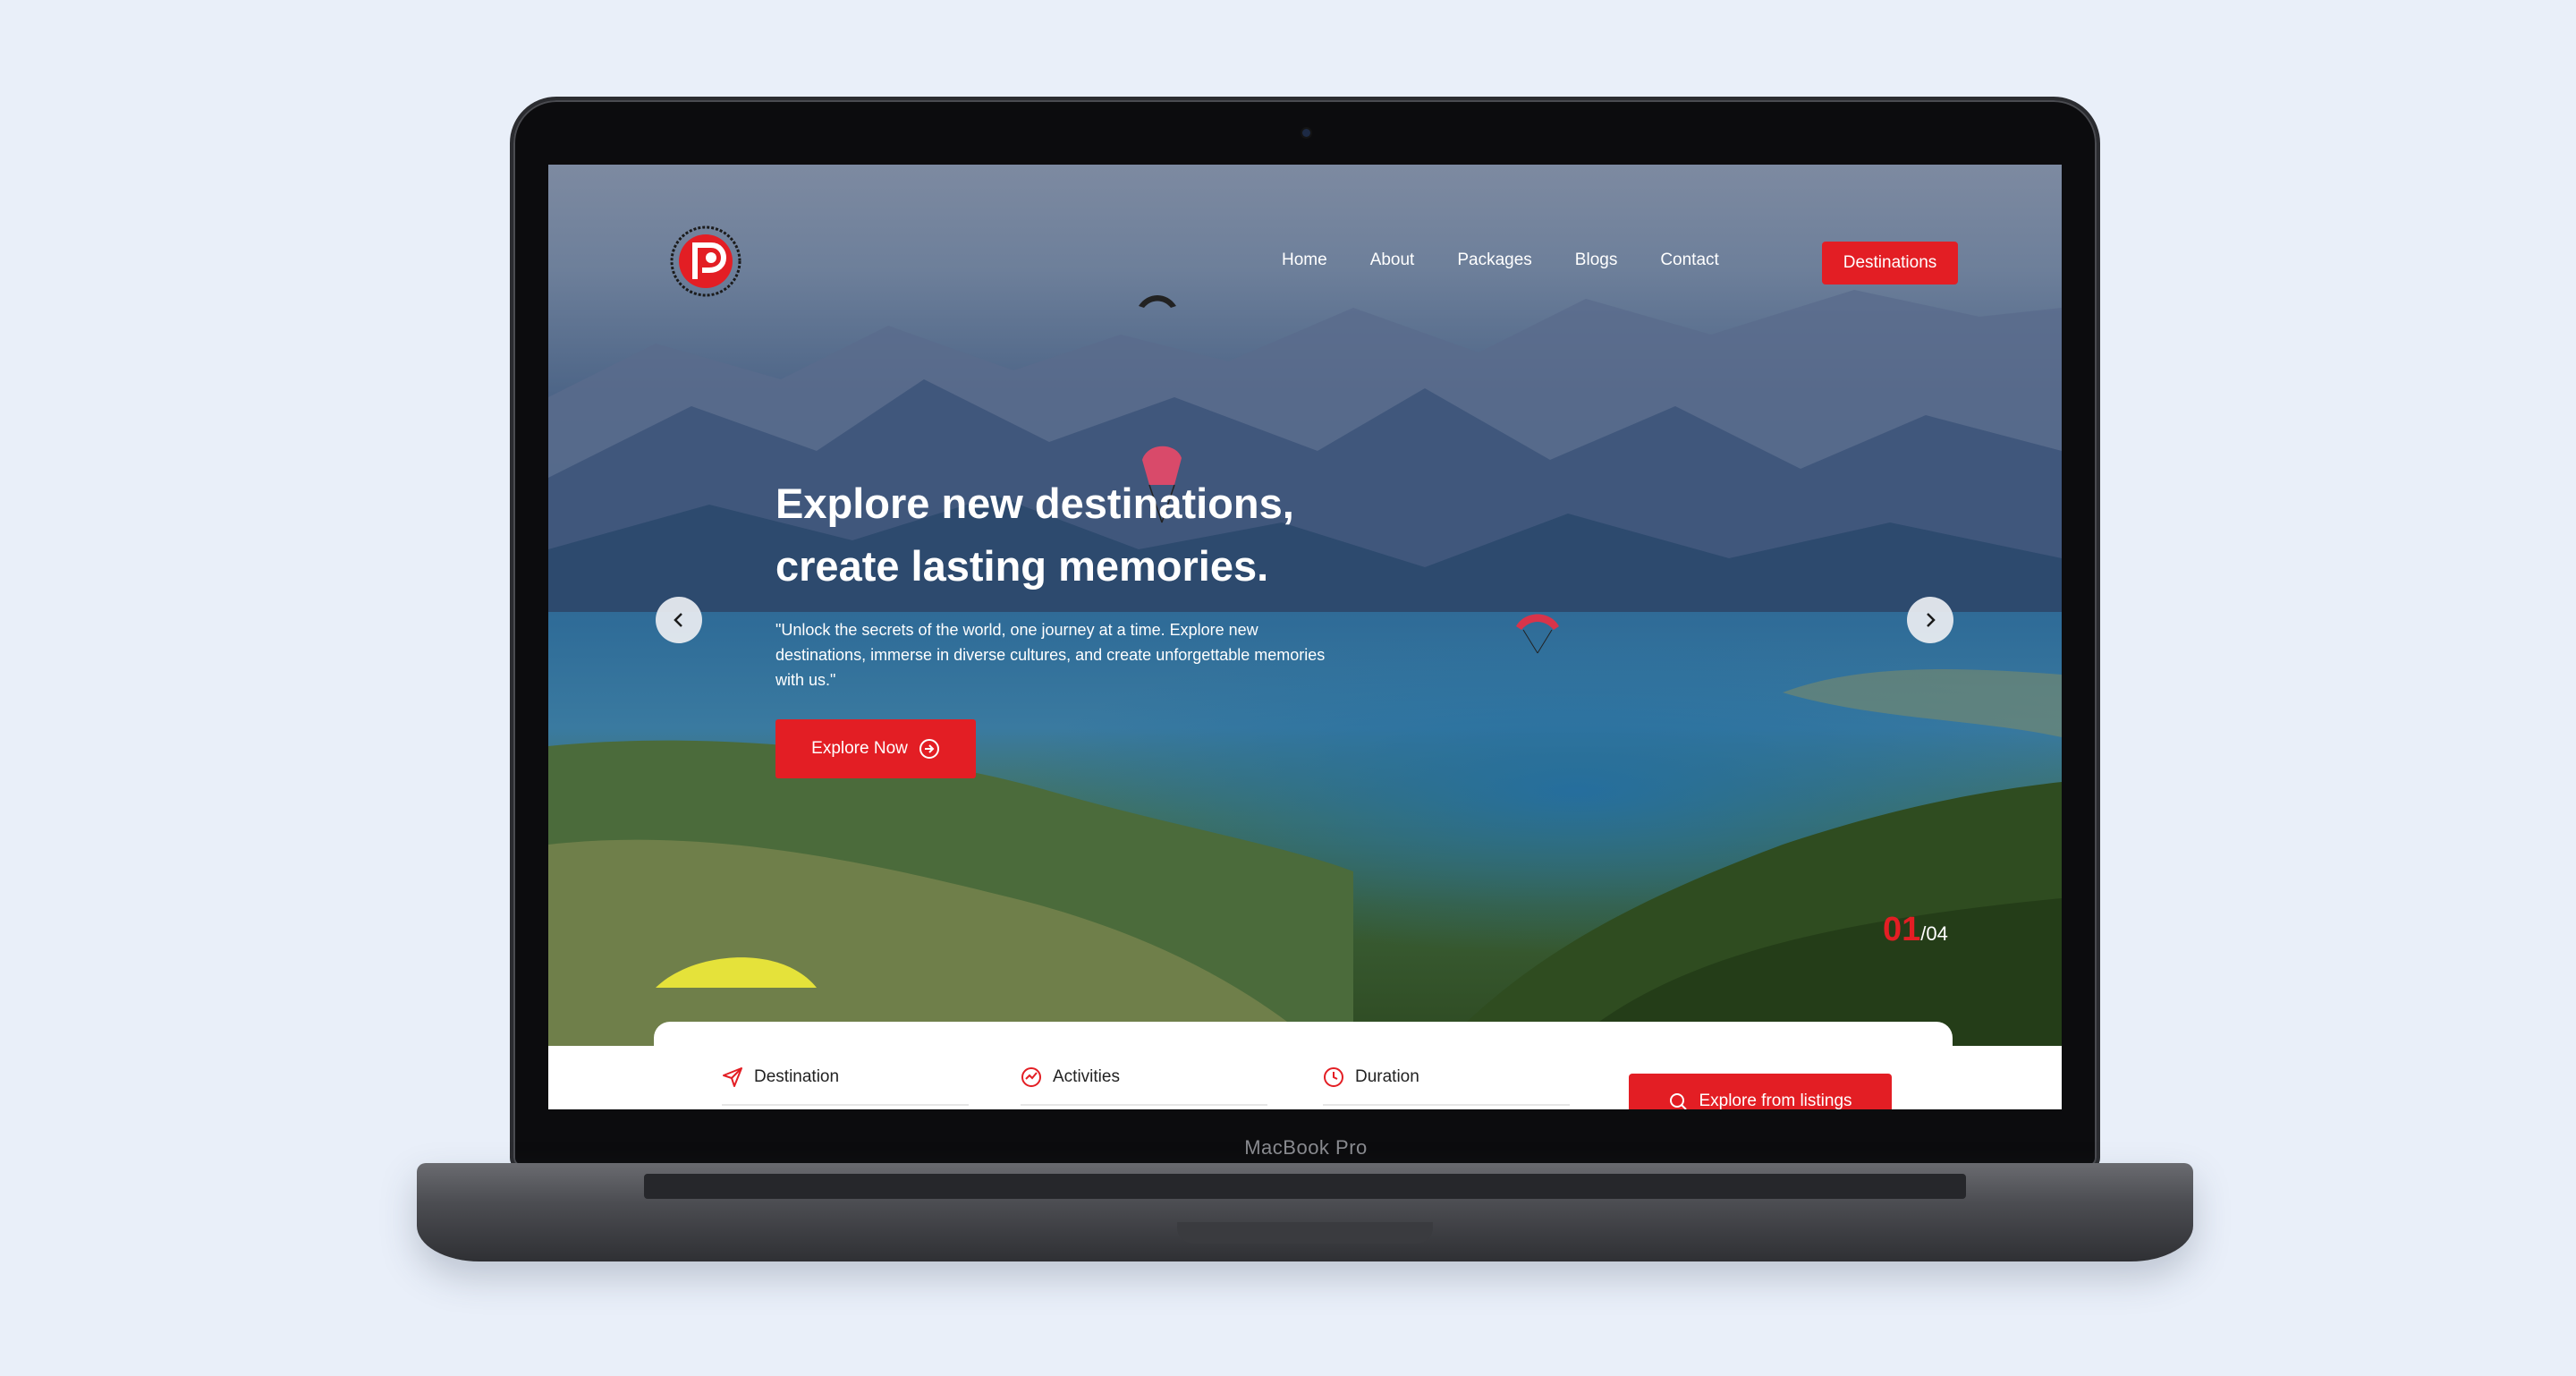 Image resolution: width=2576 pixels, height=1376 pixels. I want to click on slide-total: /04, so click(1934, 934).